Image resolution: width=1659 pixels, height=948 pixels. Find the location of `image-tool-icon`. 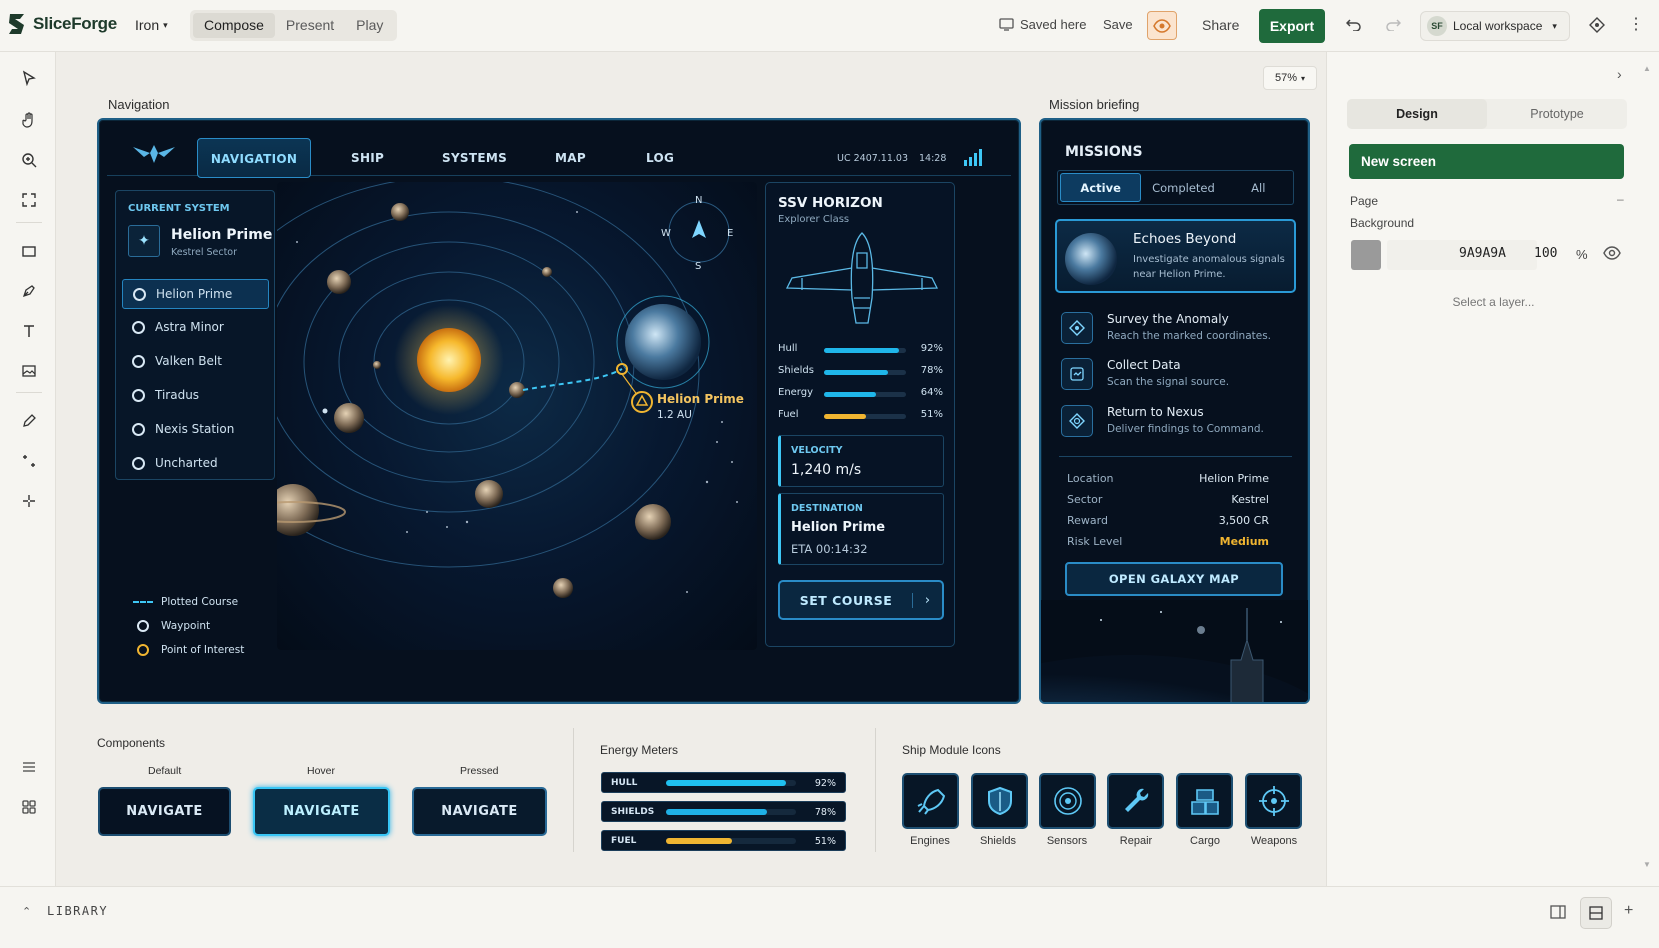

image-tool-icon is located at coordinates (29, 371).